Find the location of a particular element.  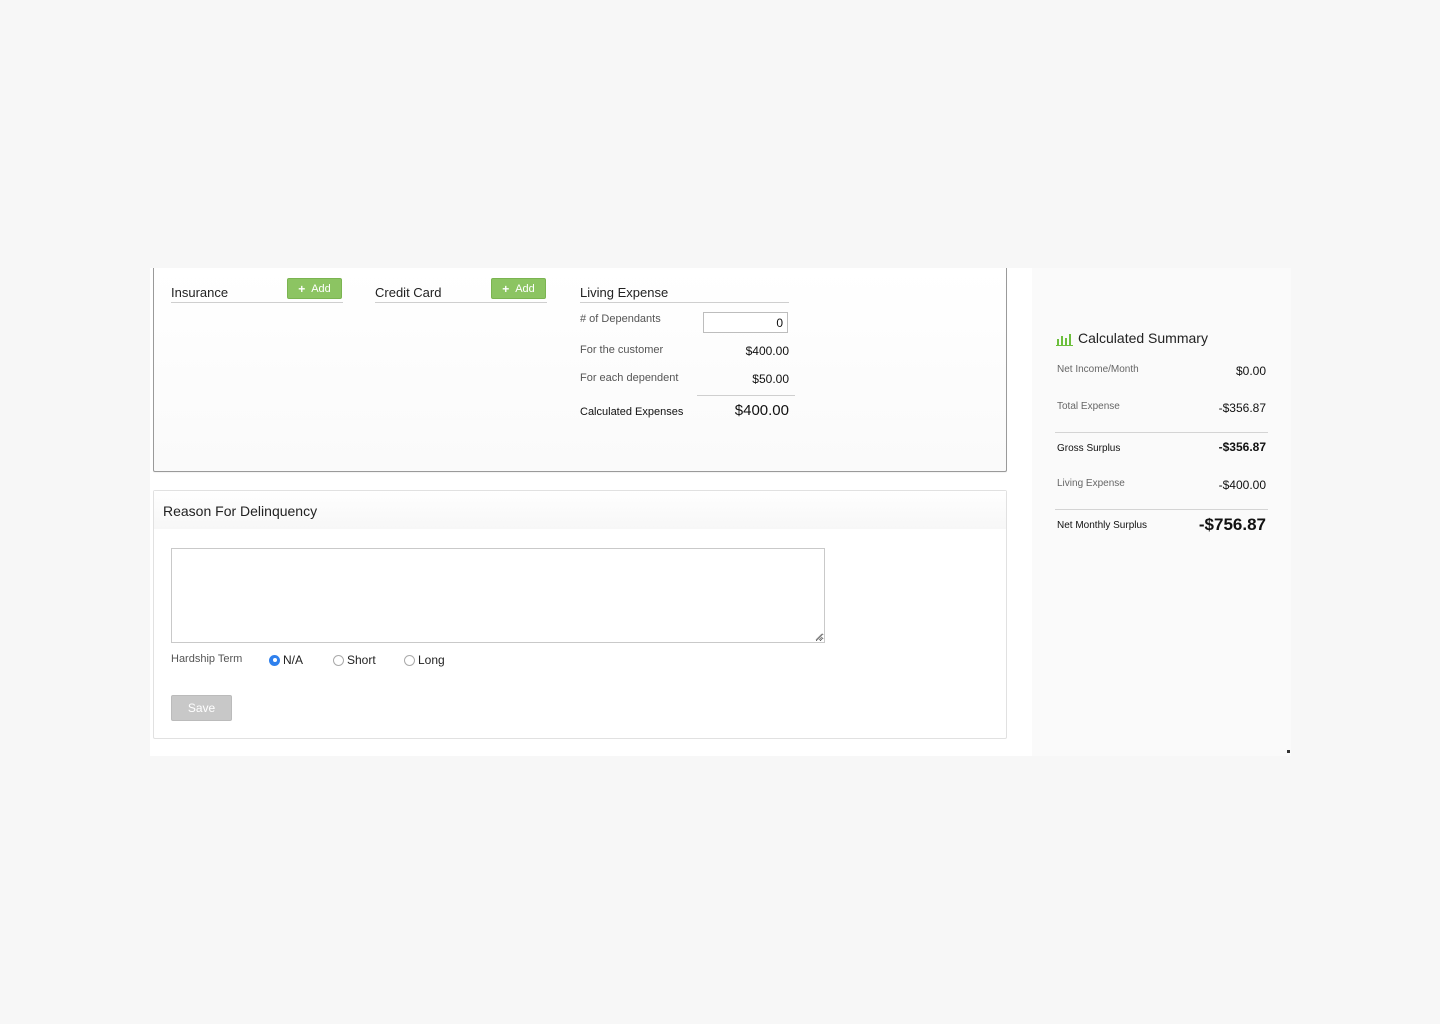

gross-surplus-label: Gross Surplus is located at coordinates (1089, 448).